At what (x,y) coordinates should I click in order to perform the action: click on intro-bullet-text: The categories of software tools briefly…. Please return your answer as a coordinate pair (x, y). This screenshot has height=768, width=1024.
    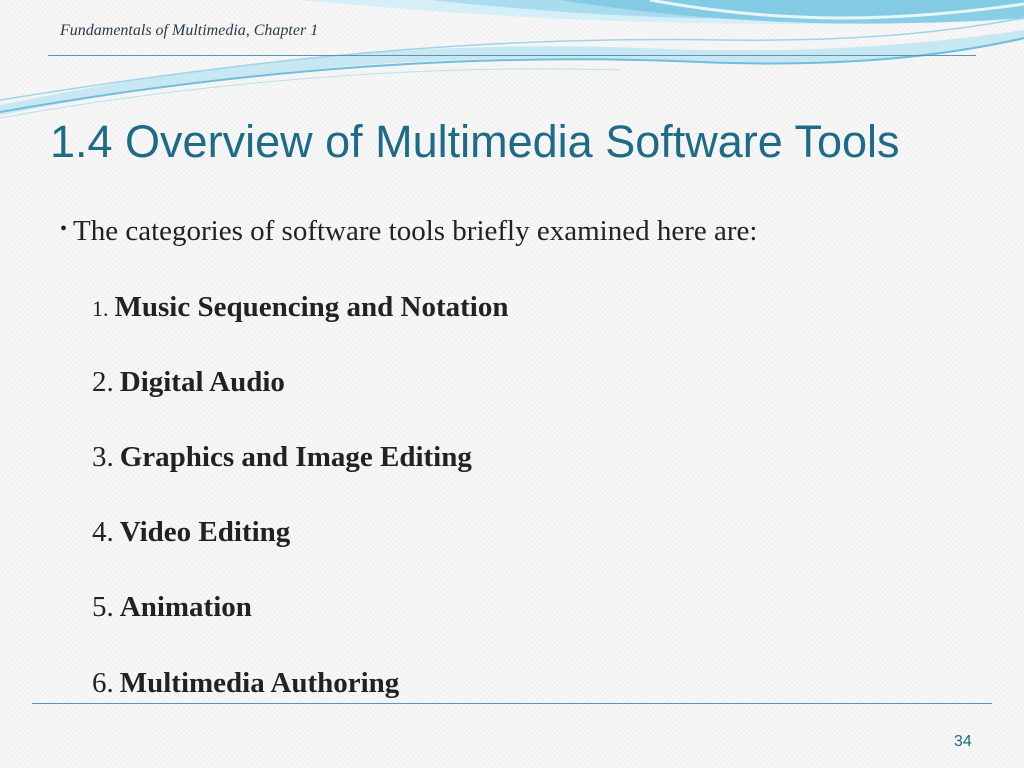
    Looking at the image, I should click on (415, 231).